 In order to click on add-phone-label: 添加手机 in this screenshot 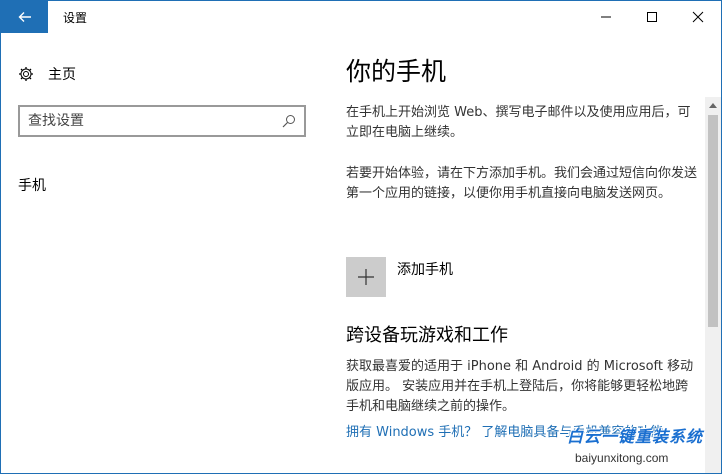, I will do `click(425, 270)`.